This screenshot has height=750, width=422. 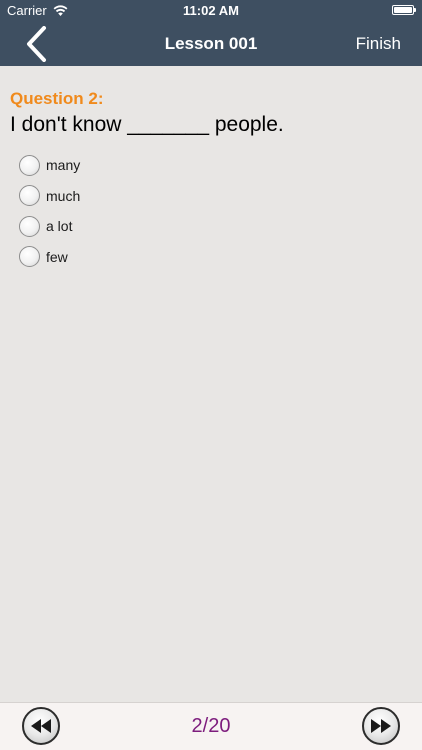 I want to click on answer-options: many much a lot few, so click(x=169, y=211).